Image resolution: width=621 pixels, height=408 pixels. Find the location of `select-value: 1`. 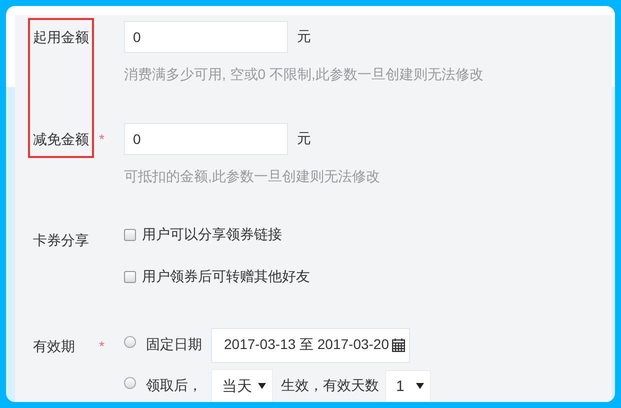

select-value: 1 is located at coordinates (400, 386).